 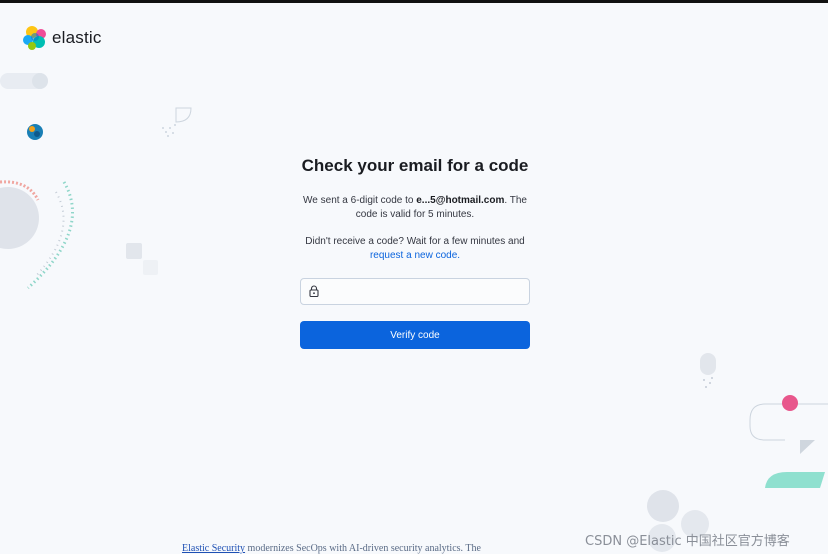 I want to click on decor-squares, so click(x=142, y=259).